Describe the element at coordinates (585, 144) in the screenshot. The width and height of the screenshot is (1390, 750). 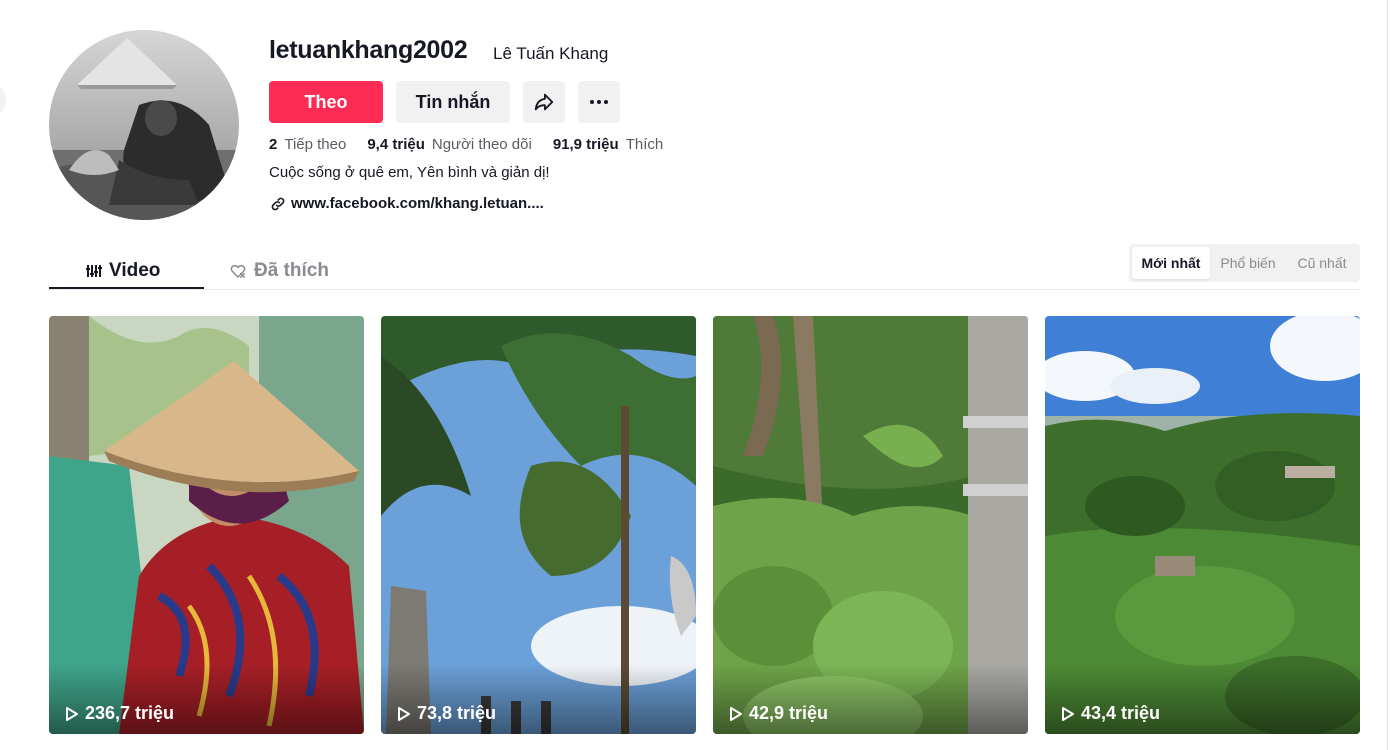
I see `likes-count: 91,9 triệu` at that location.